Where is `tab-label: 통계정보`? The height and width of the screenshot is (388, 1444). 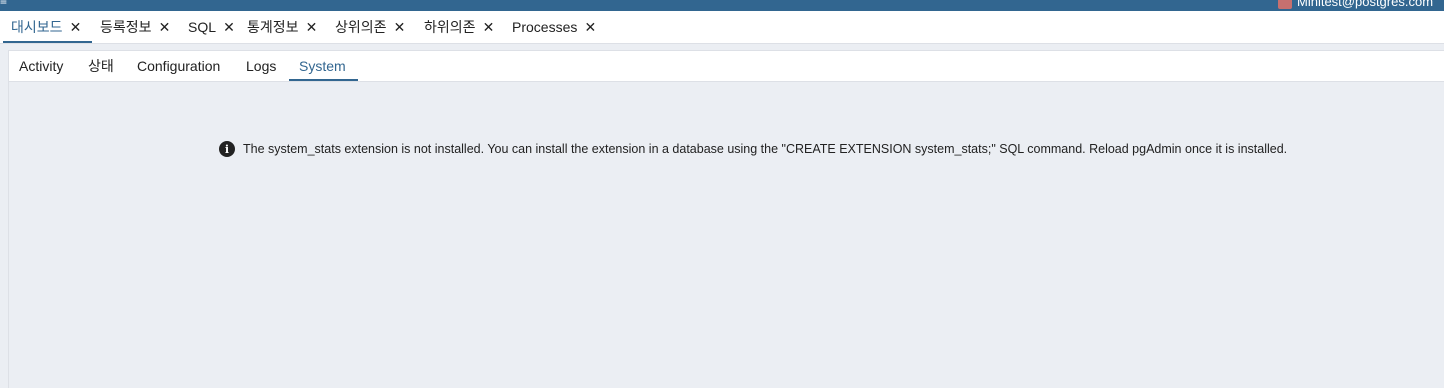 tab-label: 통계정보 is located at coordinates (273, 27).